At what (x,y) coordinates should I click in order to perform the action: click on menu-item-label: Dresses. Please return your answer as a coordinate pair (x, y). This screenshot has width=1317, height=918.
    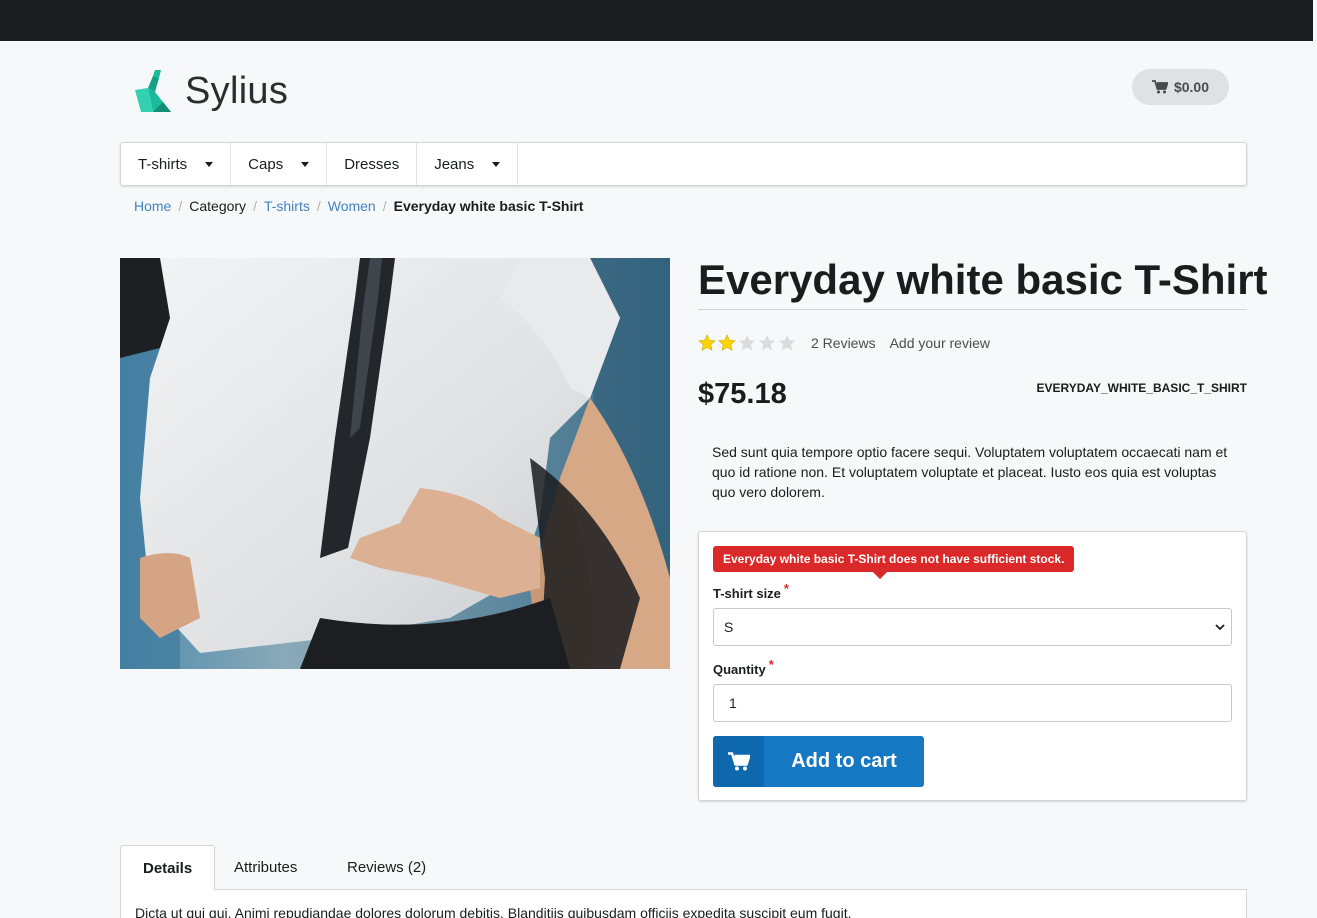
    Looking at the image, I should click on (372, 164).